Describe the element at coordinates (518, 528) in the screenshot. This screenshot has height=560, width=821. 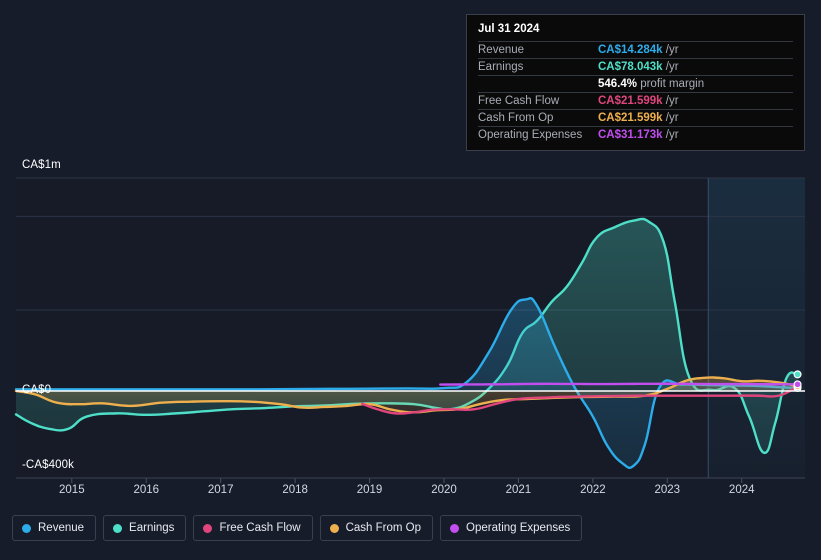
I see `legend-label: Operating Expenses` at that location.